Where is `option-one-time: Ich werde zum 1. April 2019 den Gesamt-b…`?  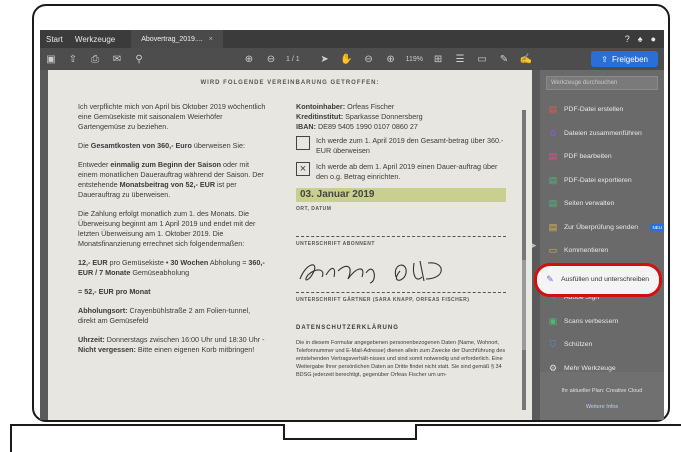
option-one-time: Ich werde zum 1. April 2019 den Gesamt-b… is located at coordinates (401, 146).